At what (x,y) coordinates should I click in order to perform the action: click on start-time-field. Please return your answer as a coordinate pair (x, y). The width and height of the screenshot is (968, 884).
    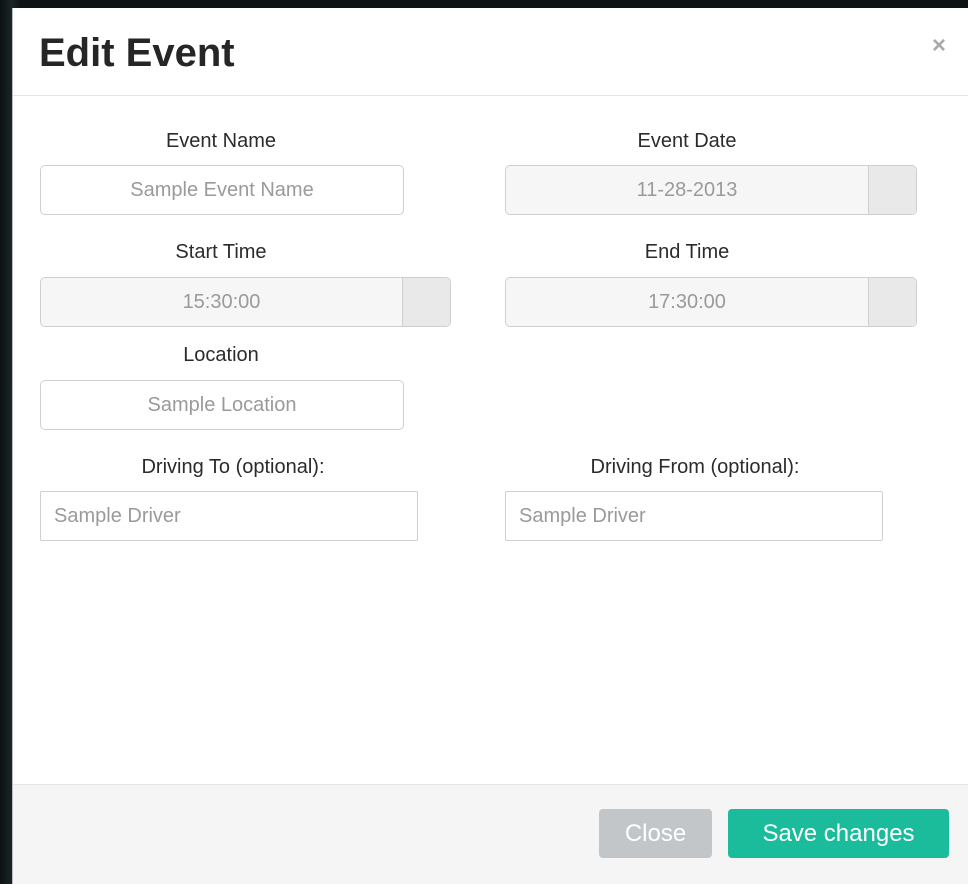
    Looking at the image, I should click on (245, 302).